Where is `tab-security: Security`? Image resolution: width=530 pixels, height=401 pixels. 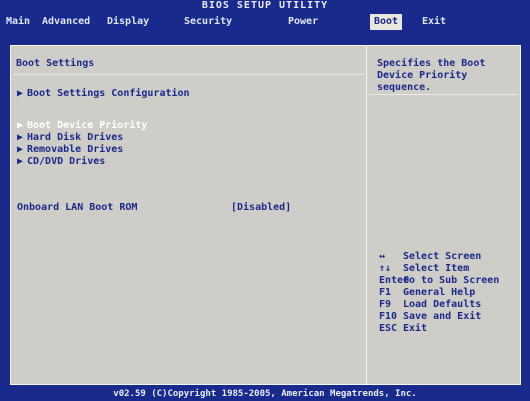
tab-security: Security is located at coordinates (208, 22).